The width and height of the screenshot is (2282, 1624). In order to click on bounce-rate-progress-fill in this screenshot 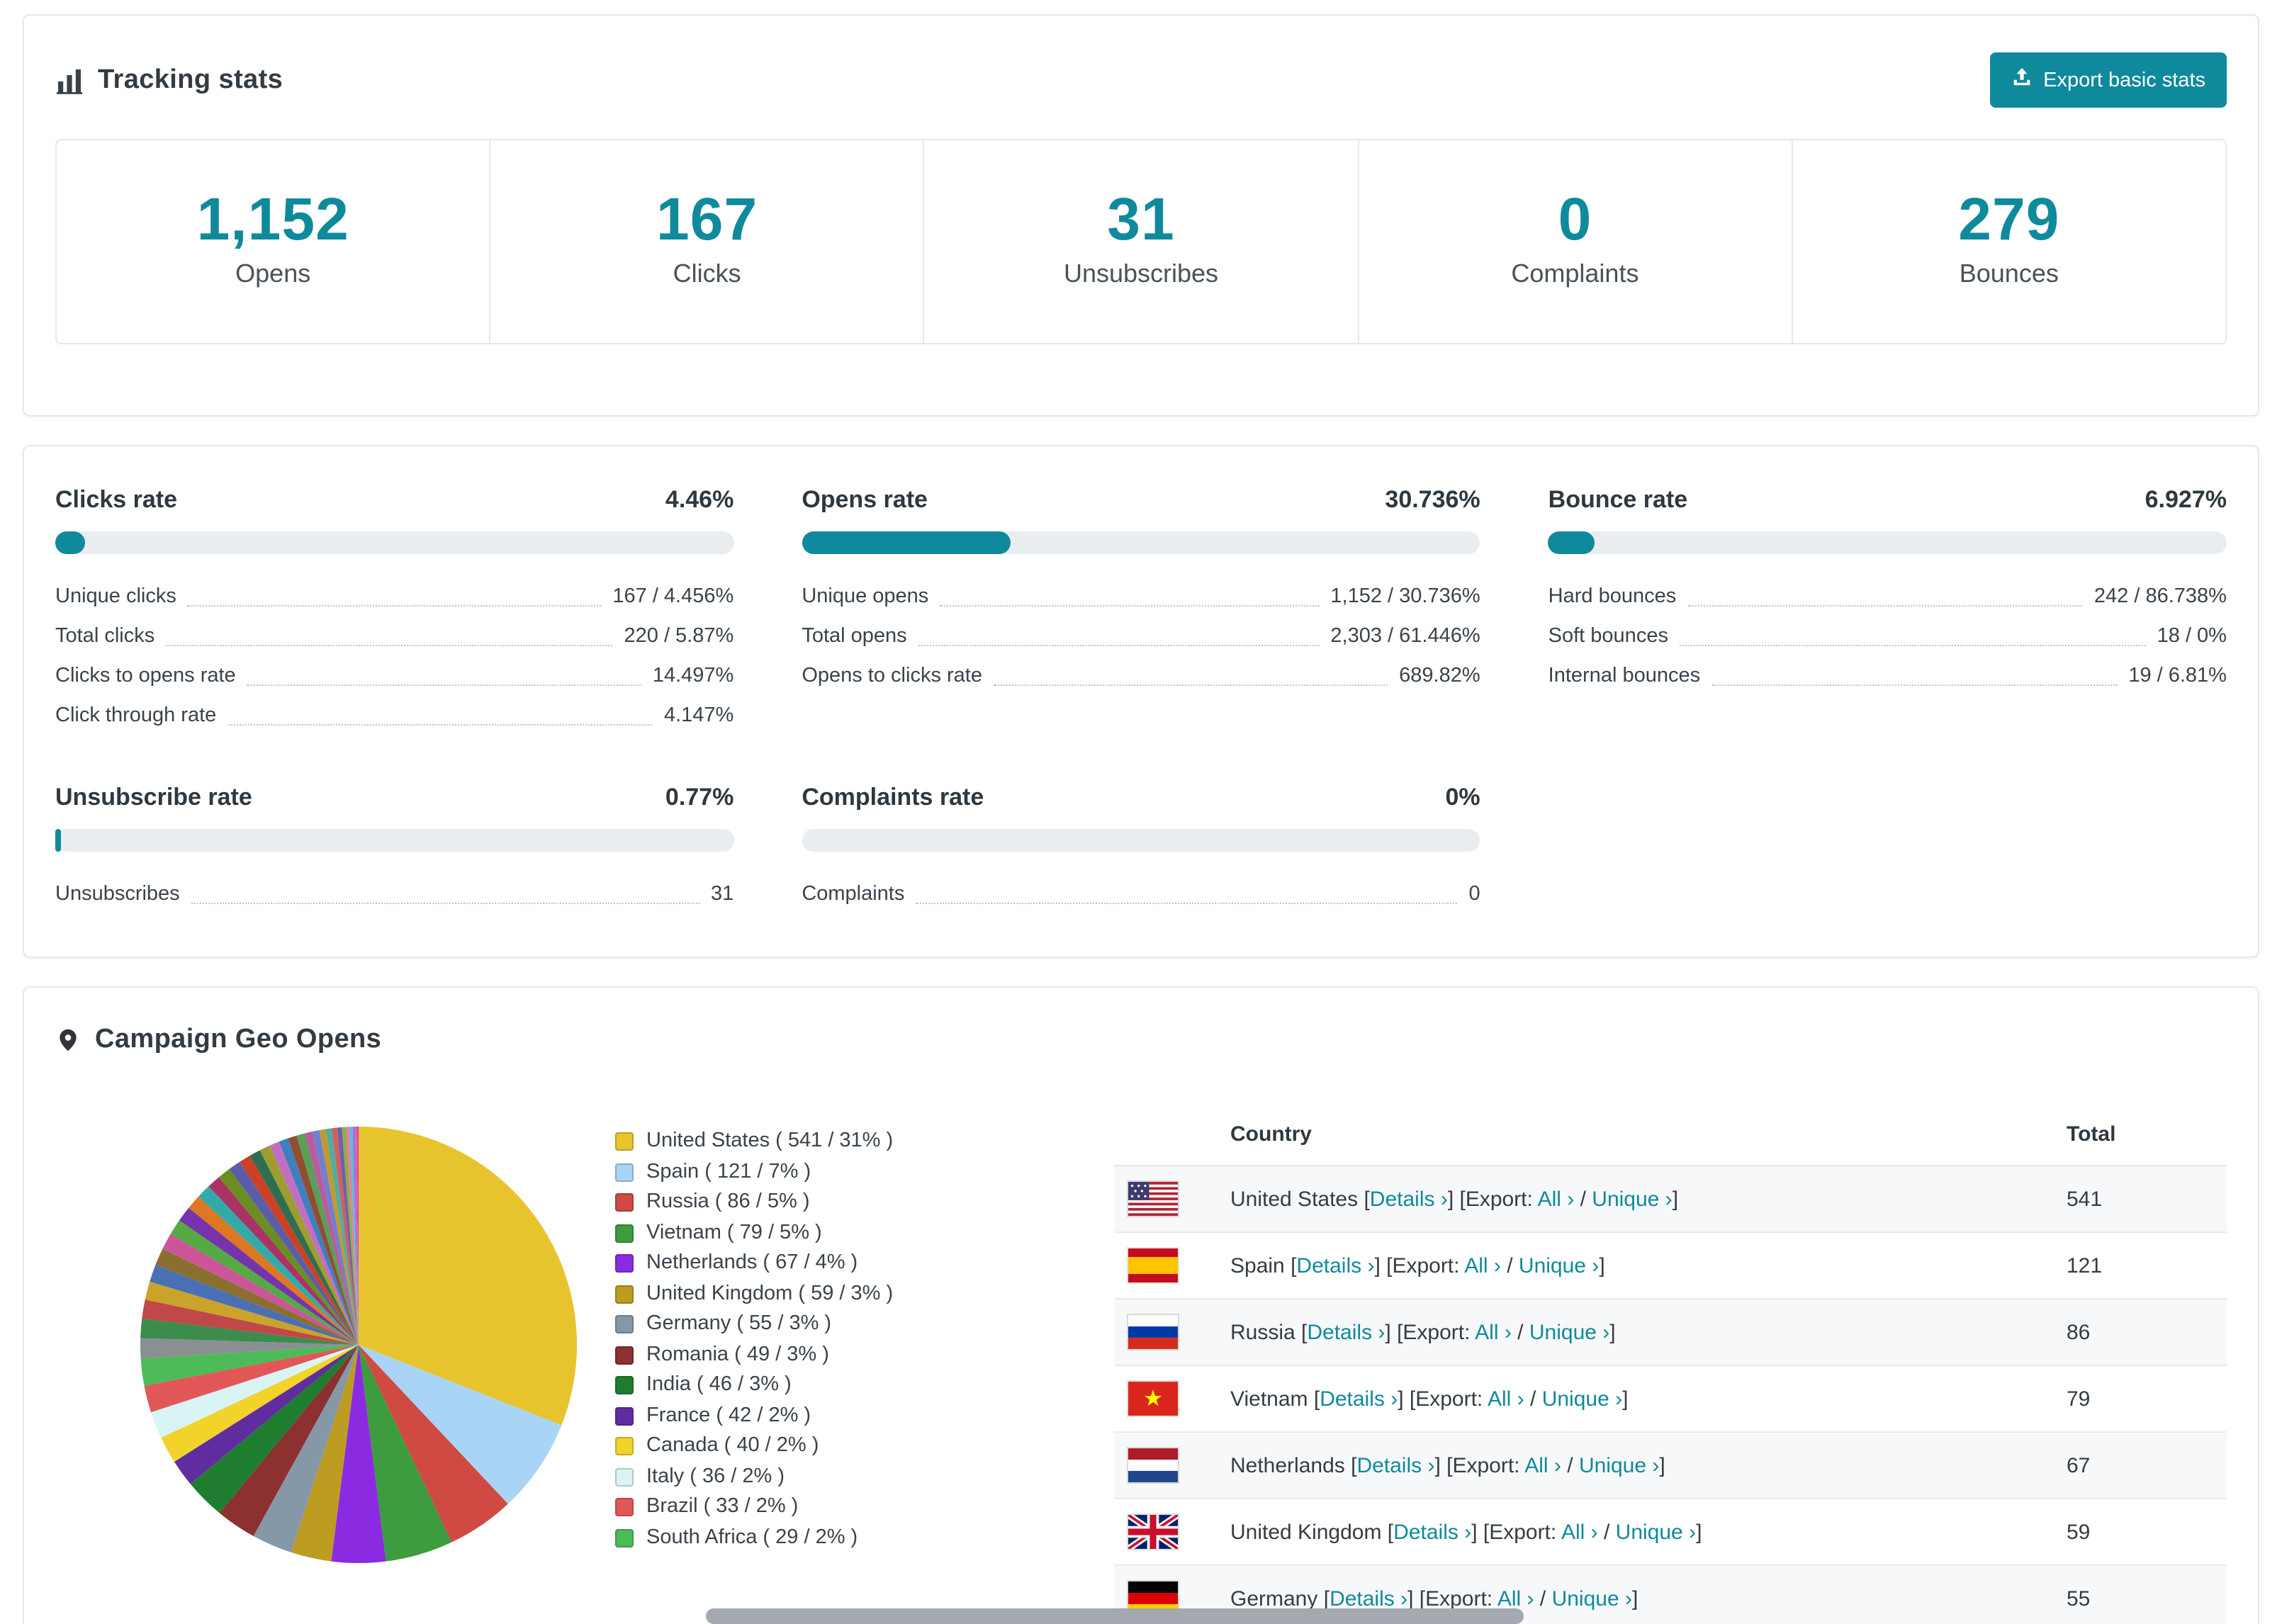, I will do `click(1571, 543)`.